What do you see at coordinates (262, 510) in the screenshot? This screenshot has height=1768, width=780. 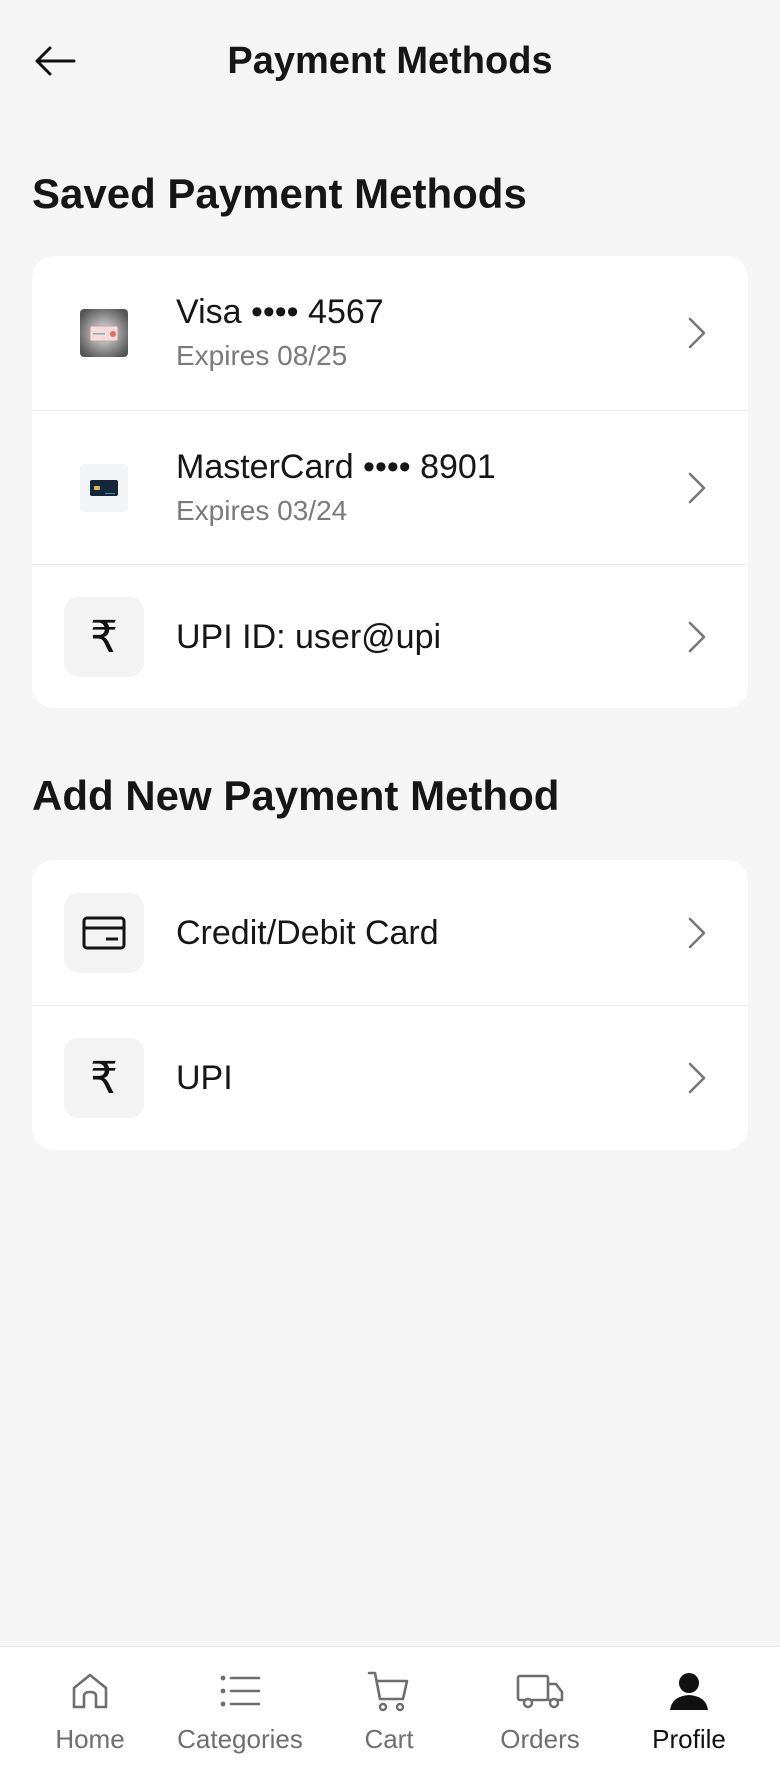 I see `mastercard-expiry: Expires 03/24` at bounding box center [262, 510].